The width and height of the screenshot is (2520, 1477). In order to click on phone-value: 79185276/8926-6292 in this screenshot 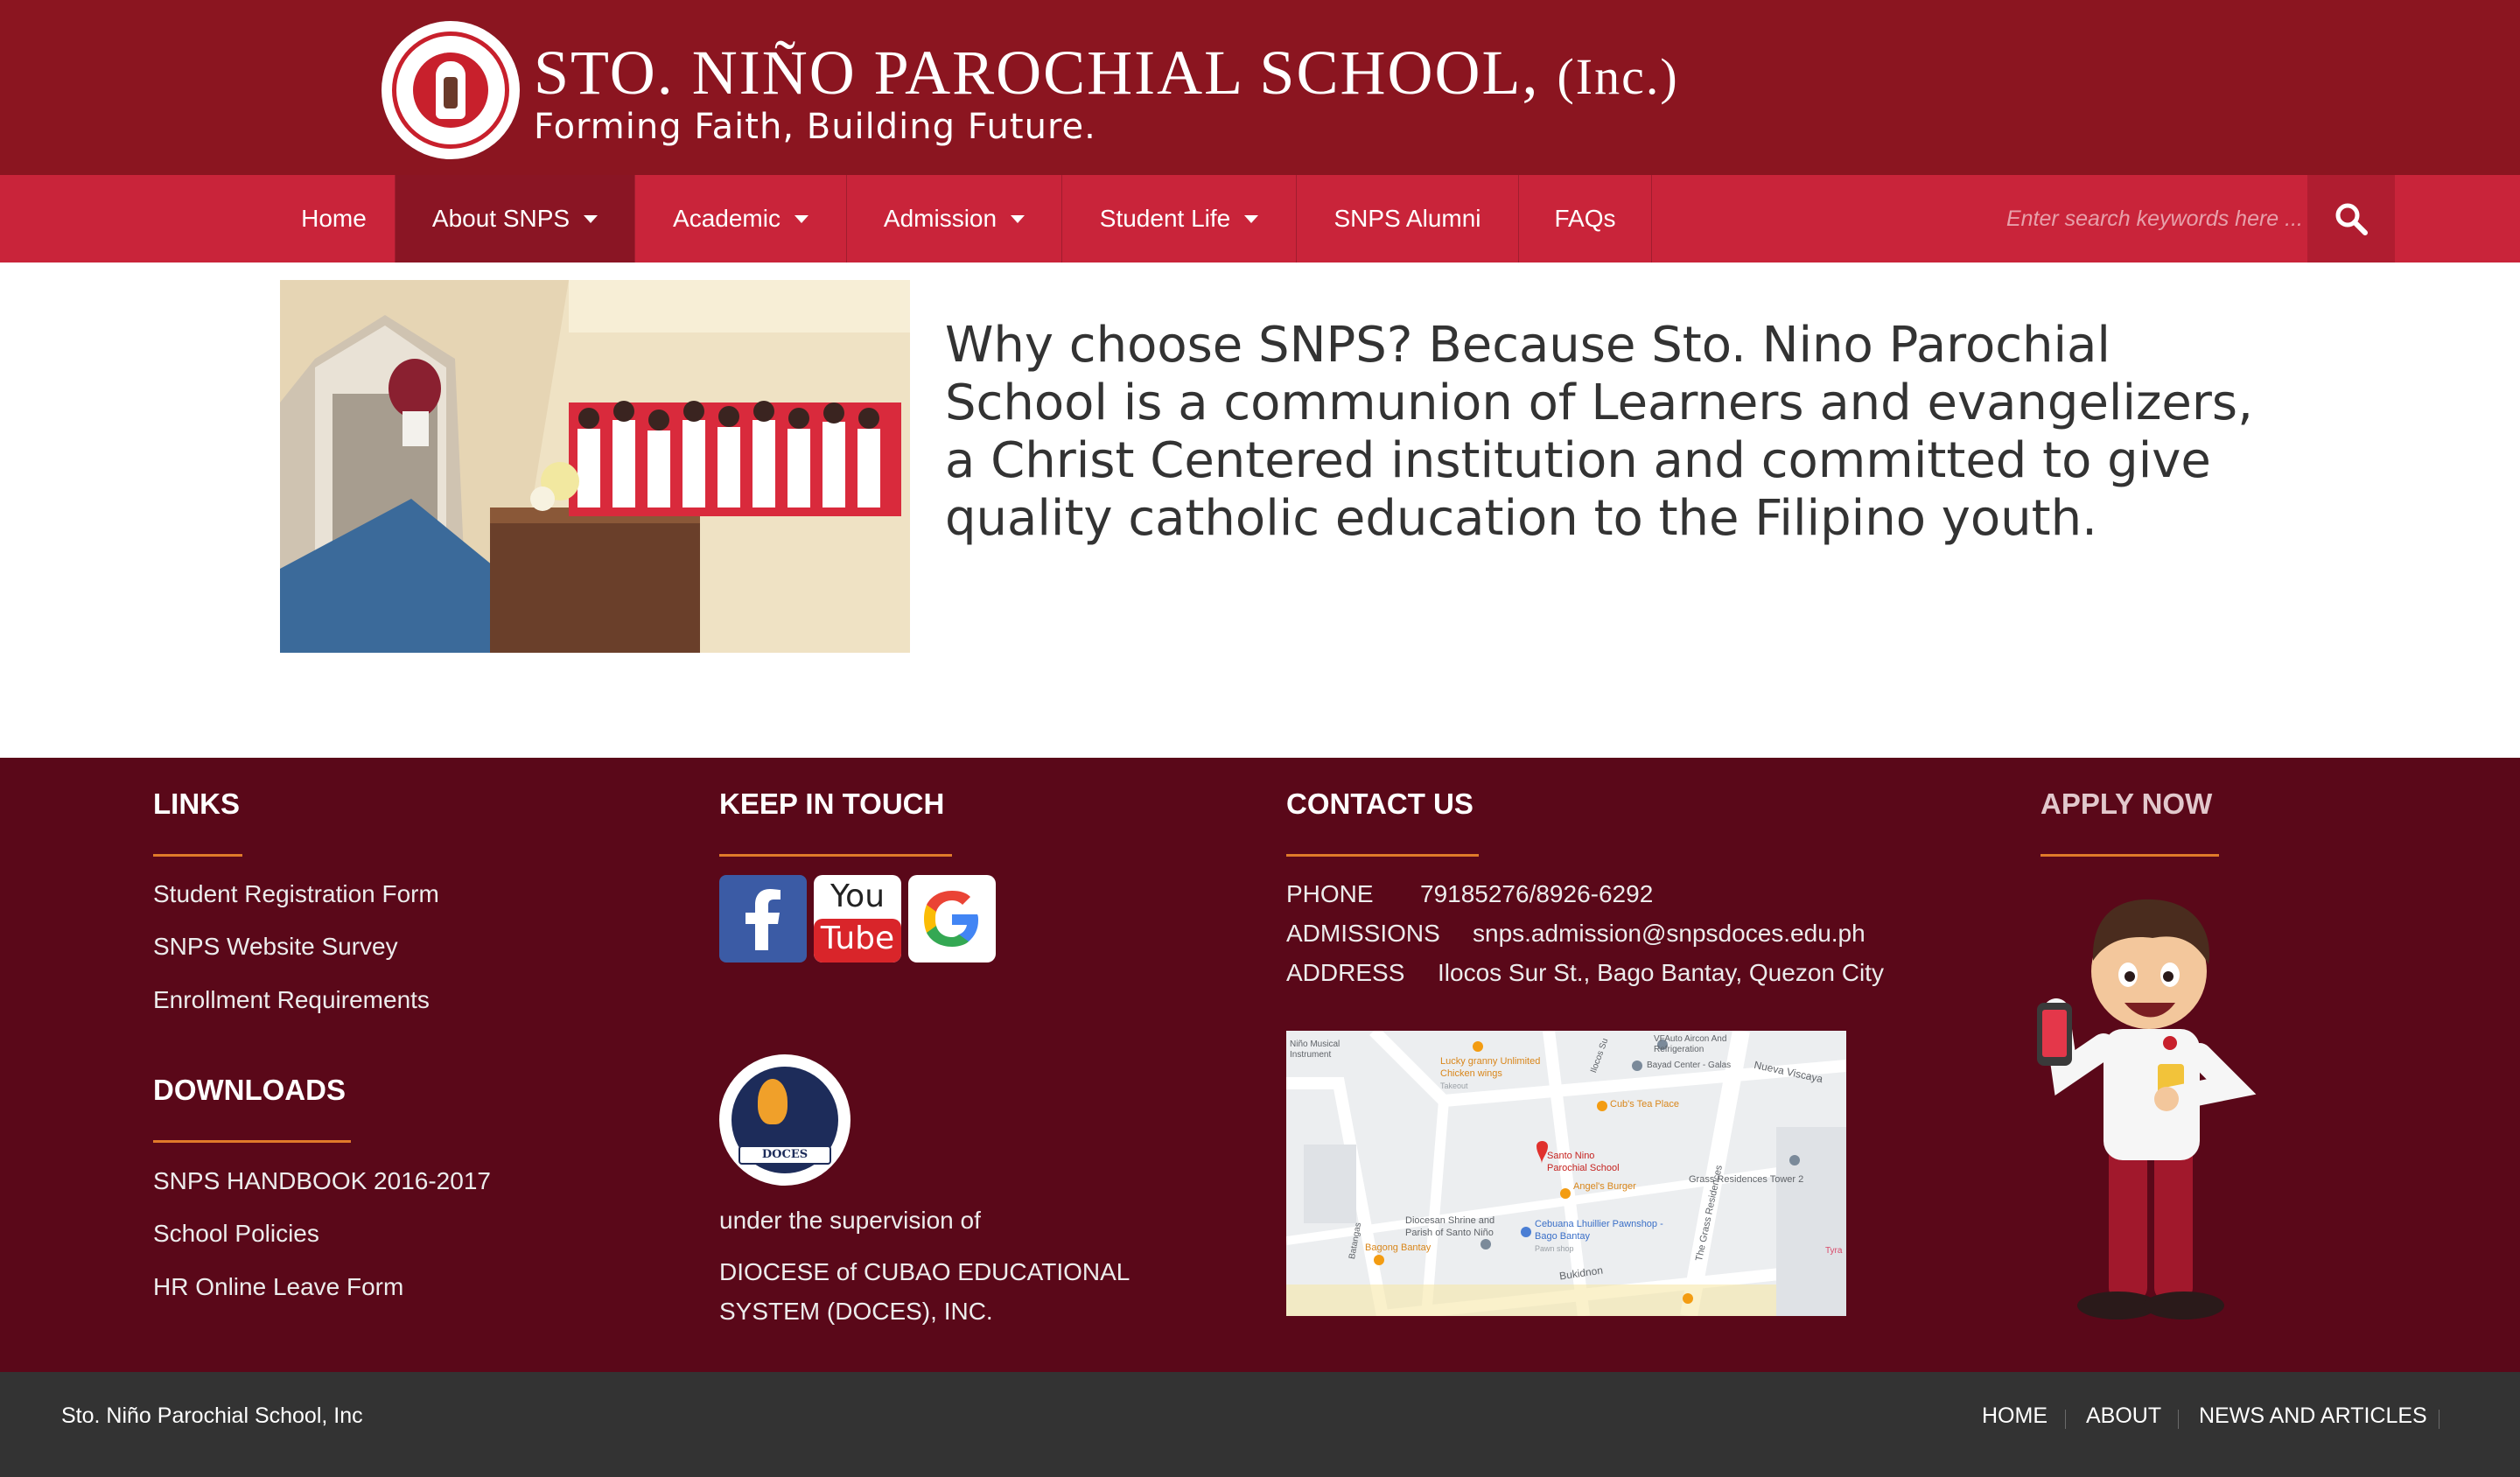, I will do `click(1536, 894)`.